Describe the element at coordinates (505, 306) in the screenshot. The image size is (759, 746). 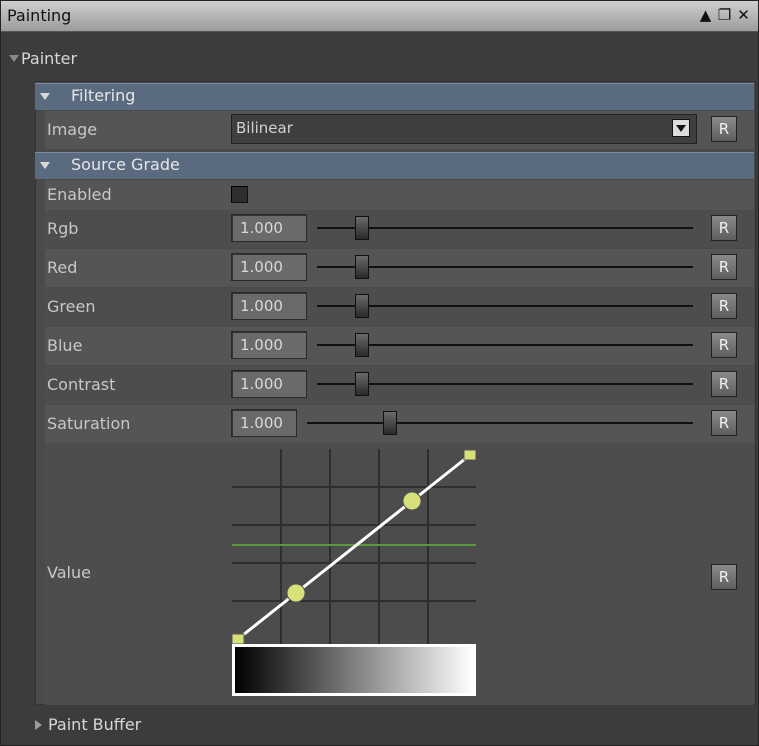
I see `green-slider-track` at that location.